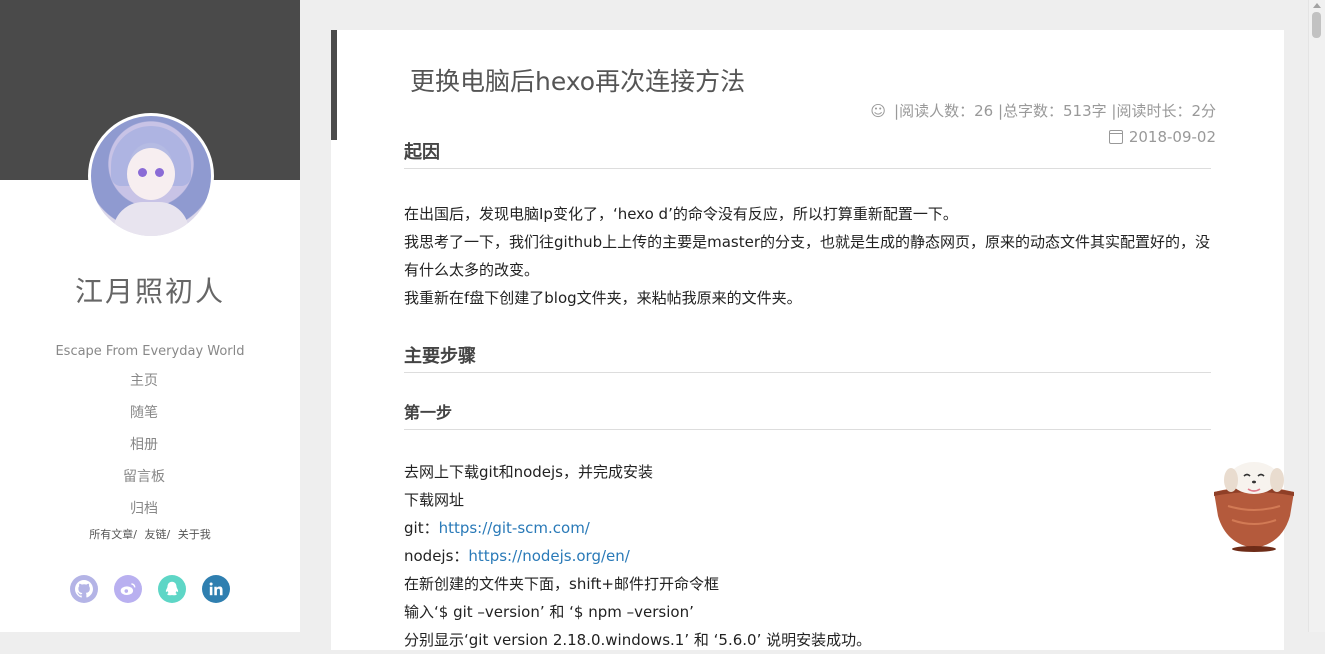 The height and width of the screenshot is (654, 1325). I want to click on smile-icon: ☺, so click(878, 111).